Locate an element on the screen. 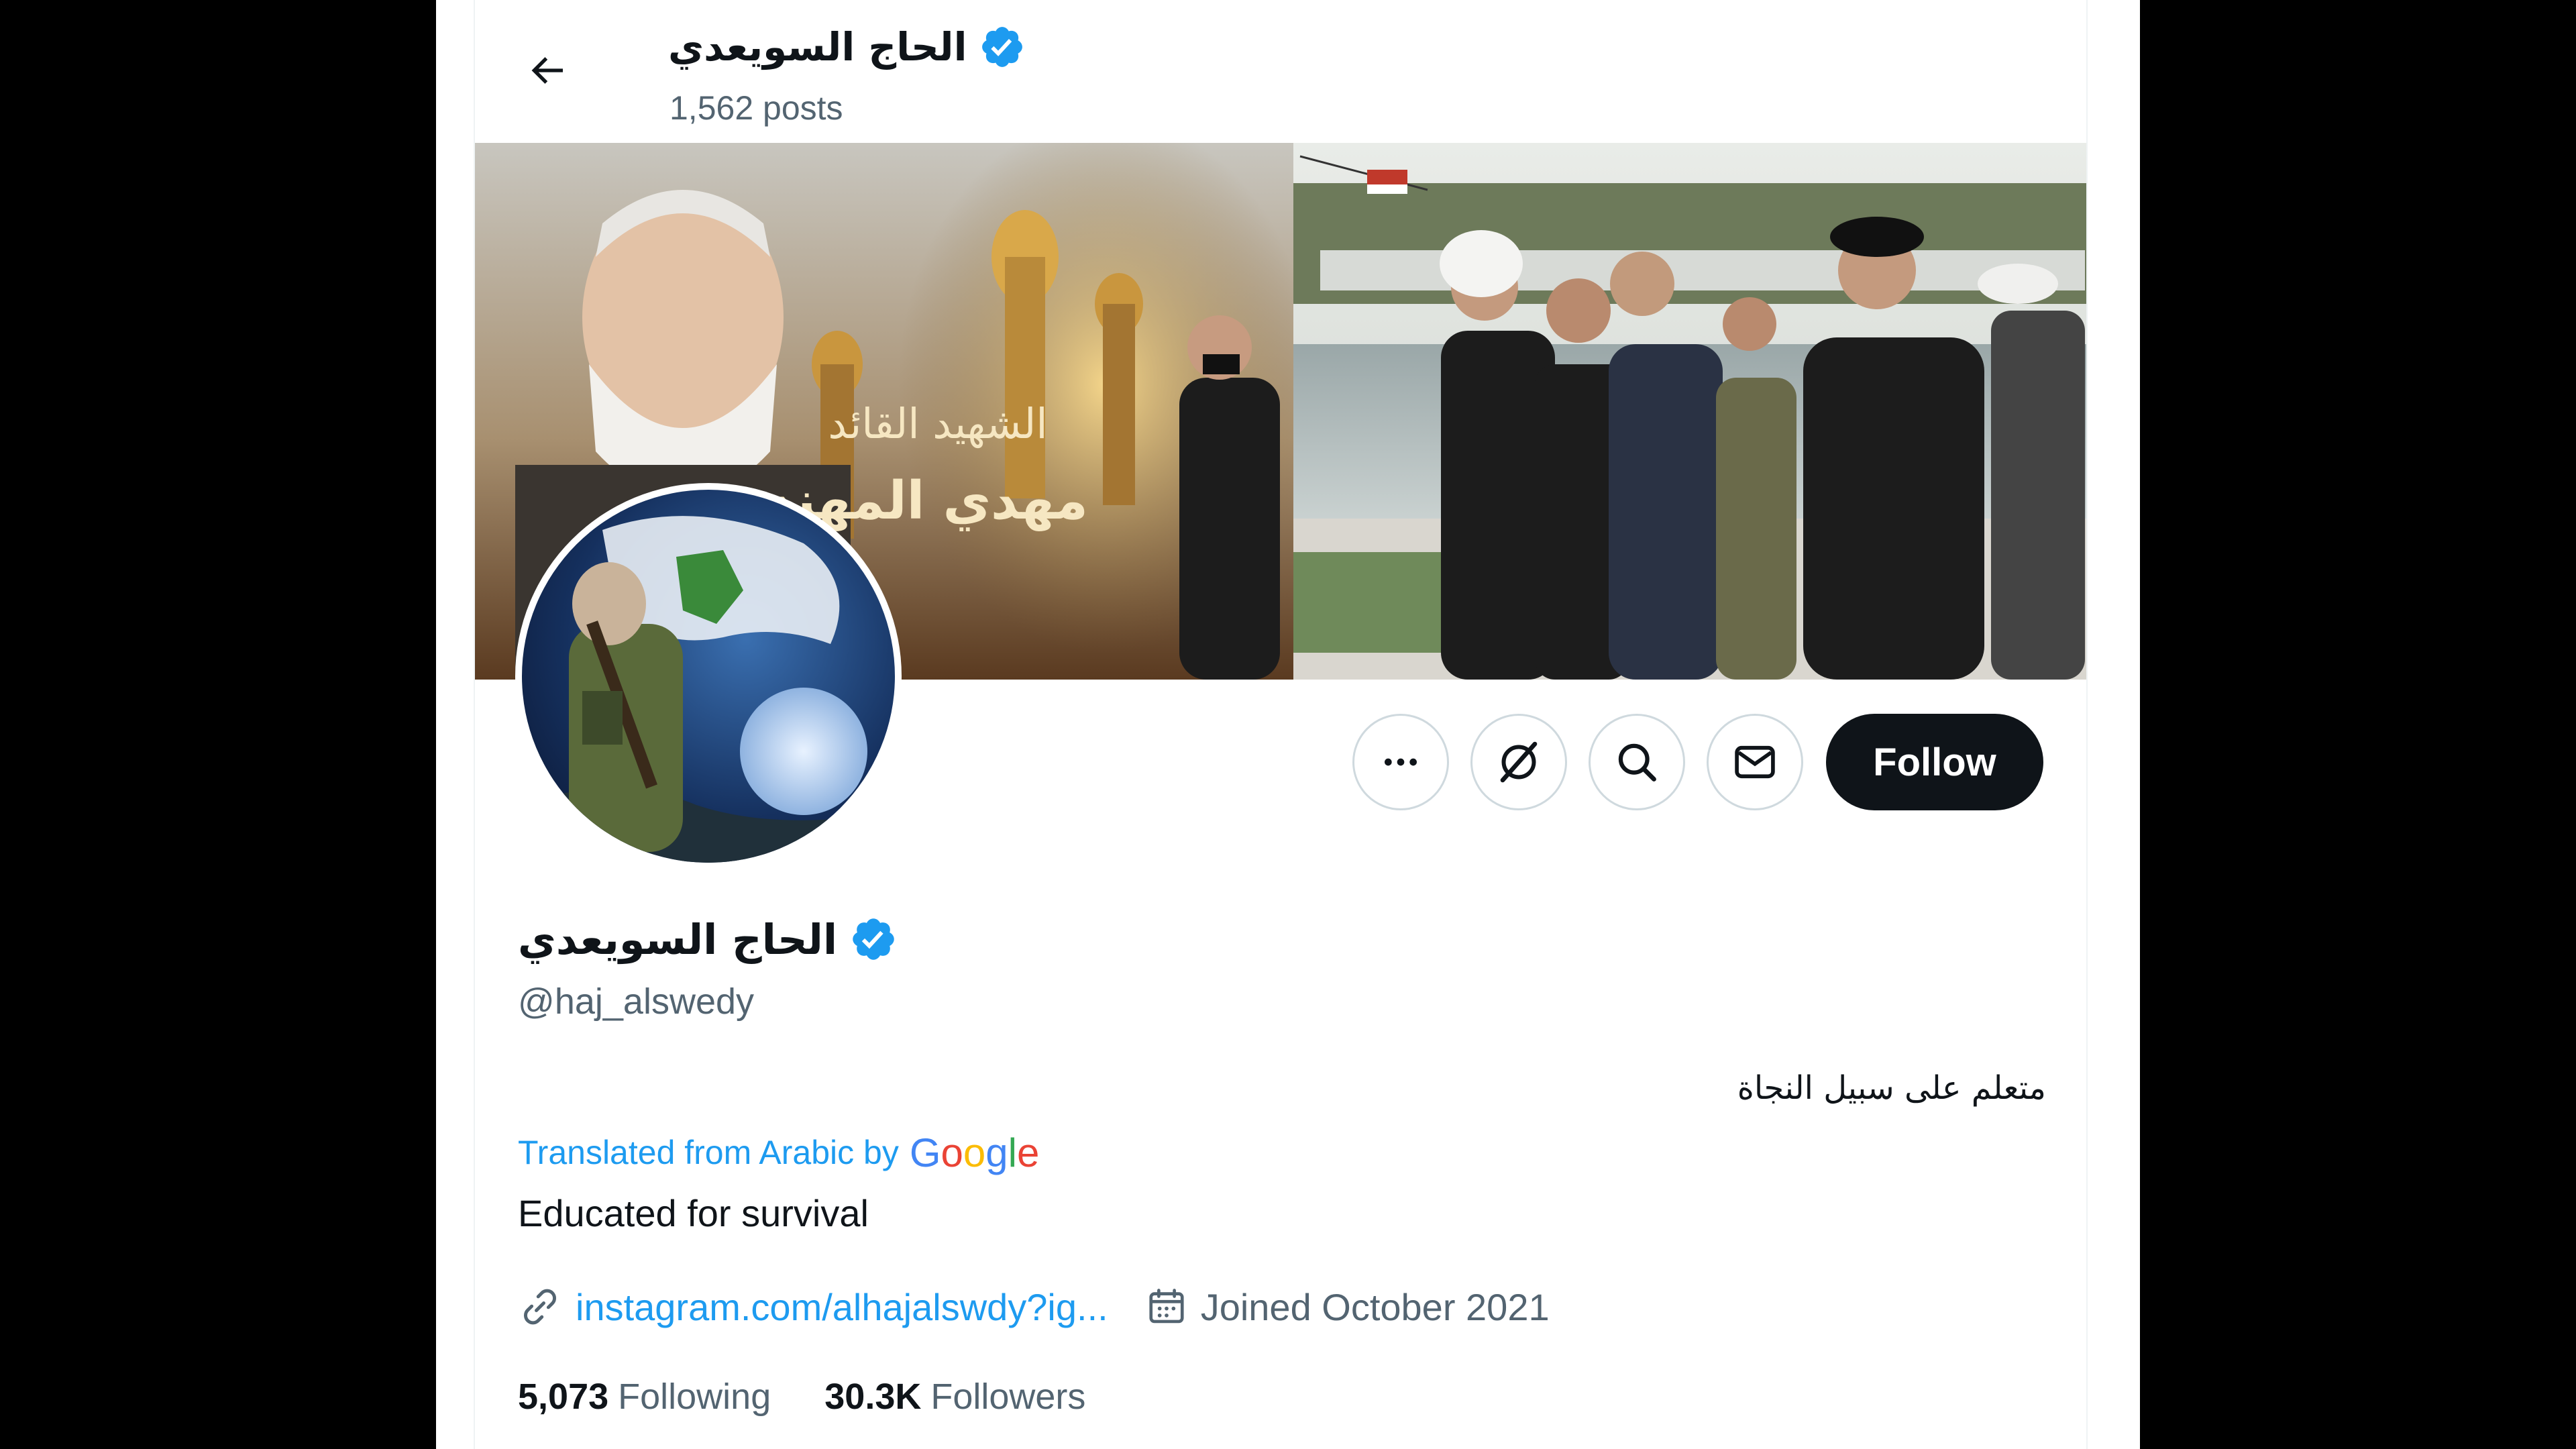 The width and height of the screenshot is (2576, 1449). envelope-icon is located at coordinates (1755, 762).